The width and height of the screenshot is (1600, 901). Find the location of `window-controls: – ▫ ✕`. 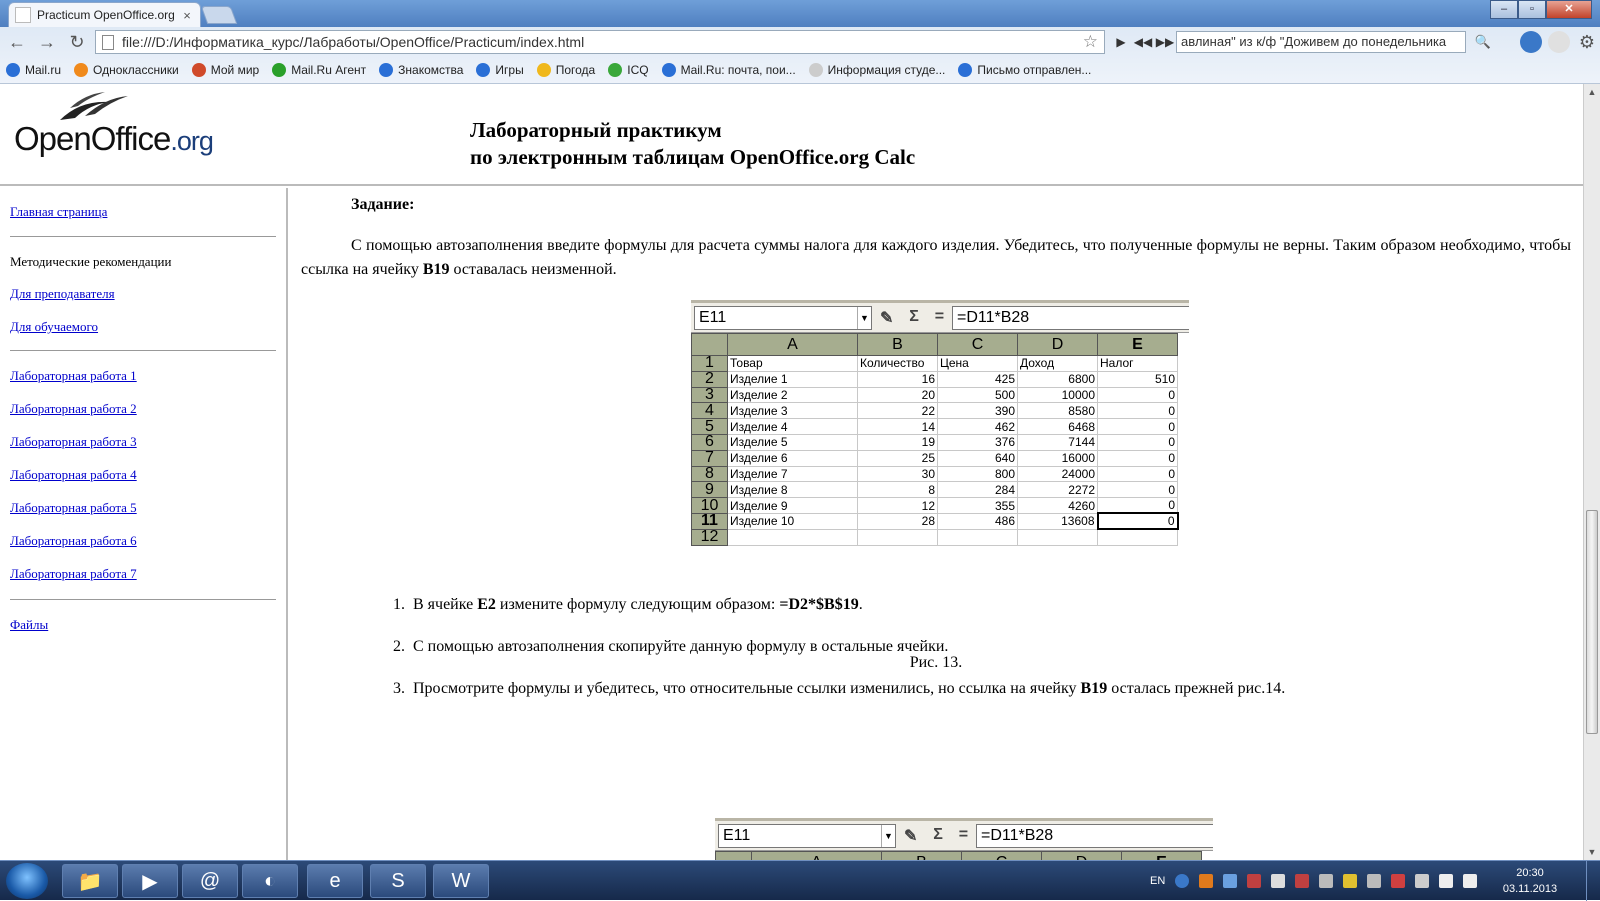

window-controls: – ▫ ✕ is located at coordinates (1541, 9).